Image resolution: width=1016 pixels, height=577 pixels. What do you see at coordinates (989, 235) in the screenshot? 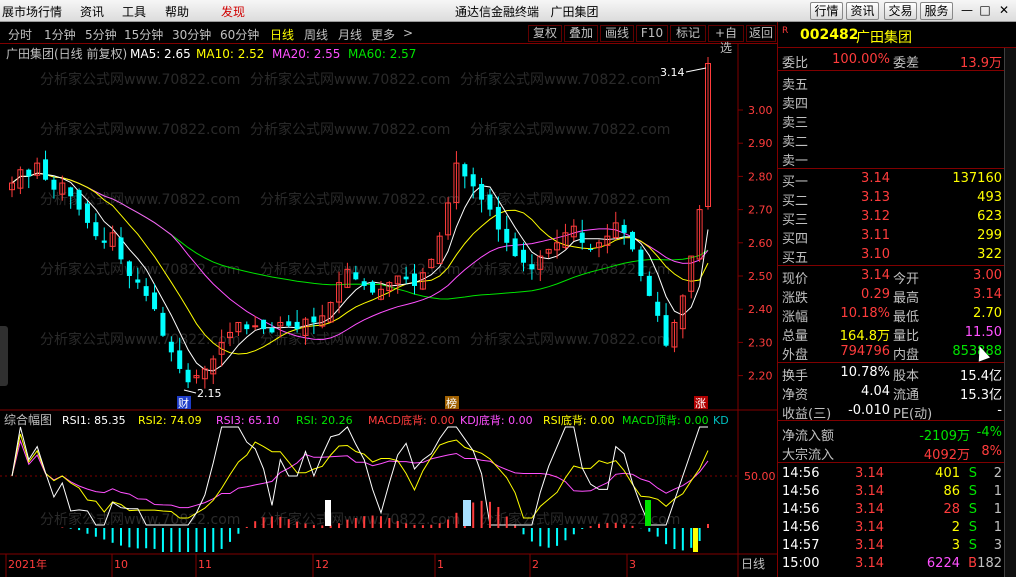
I see `buy-level-volume: 299` at bounding box center [989, 235].